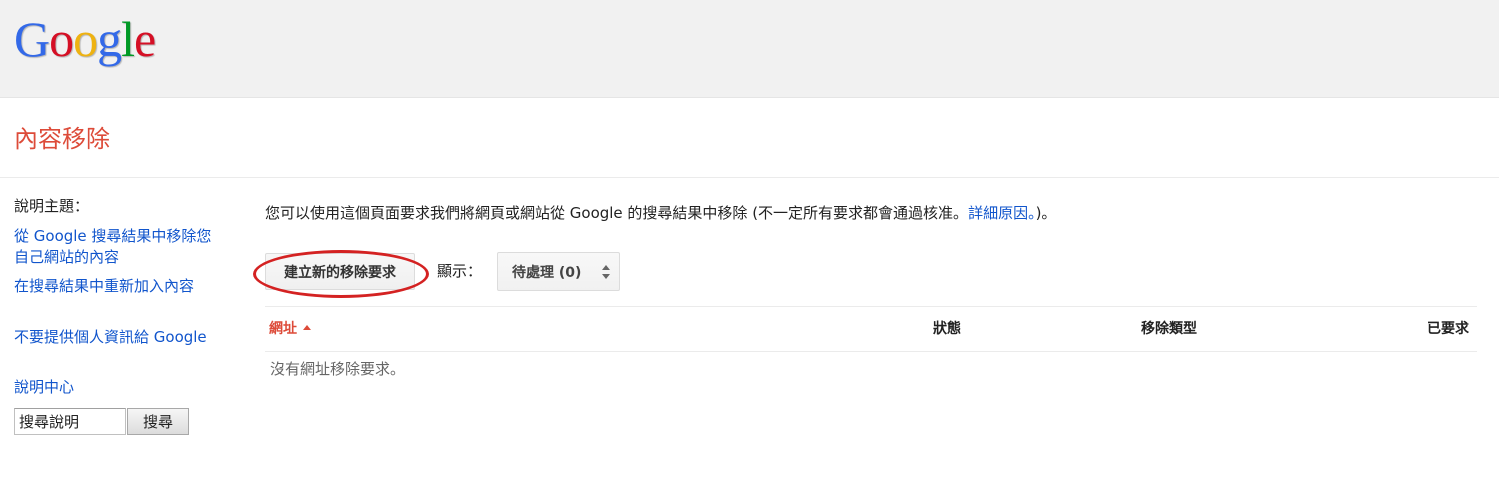 Image resolution: width=1499 pixels, height=497 pixels. What do you see at coordinates (109, 39) in the screenshot?
I see `logo-letter: g` at bounding box center [109, 39].